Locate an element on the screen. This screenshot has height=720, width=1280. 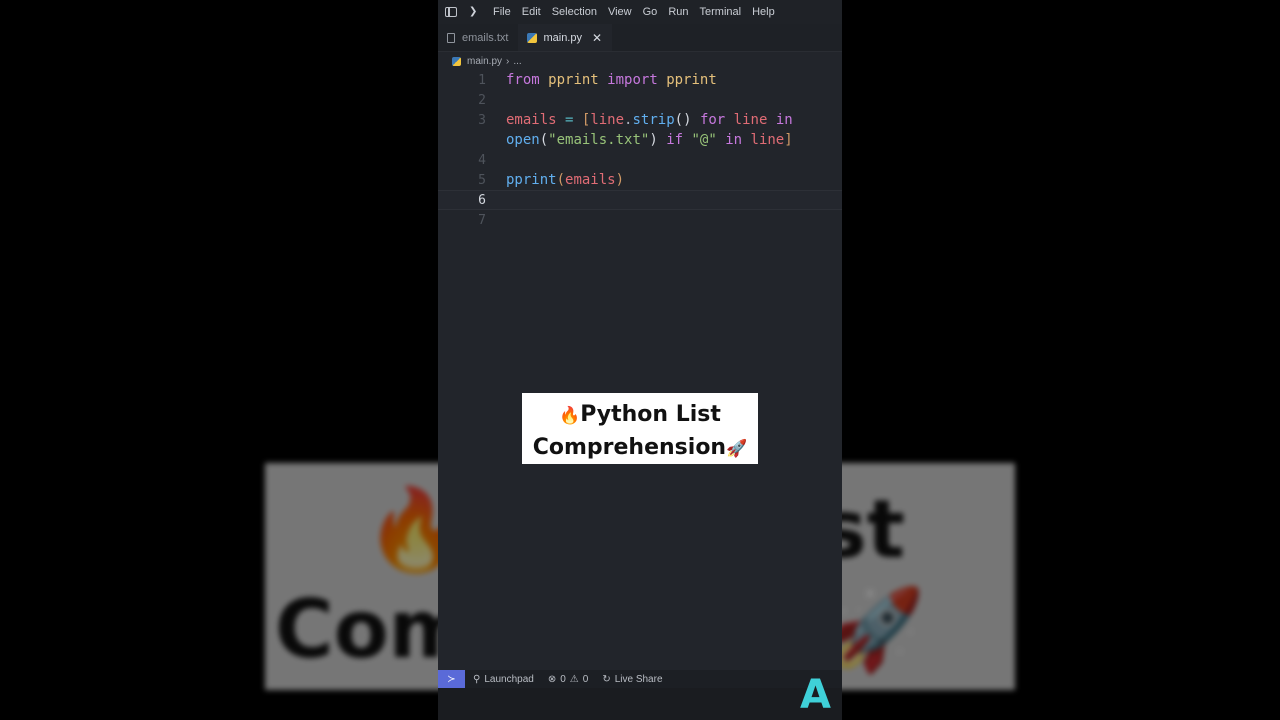
caption-line-1: 🔥Python List is located at coordinates (640, 414).